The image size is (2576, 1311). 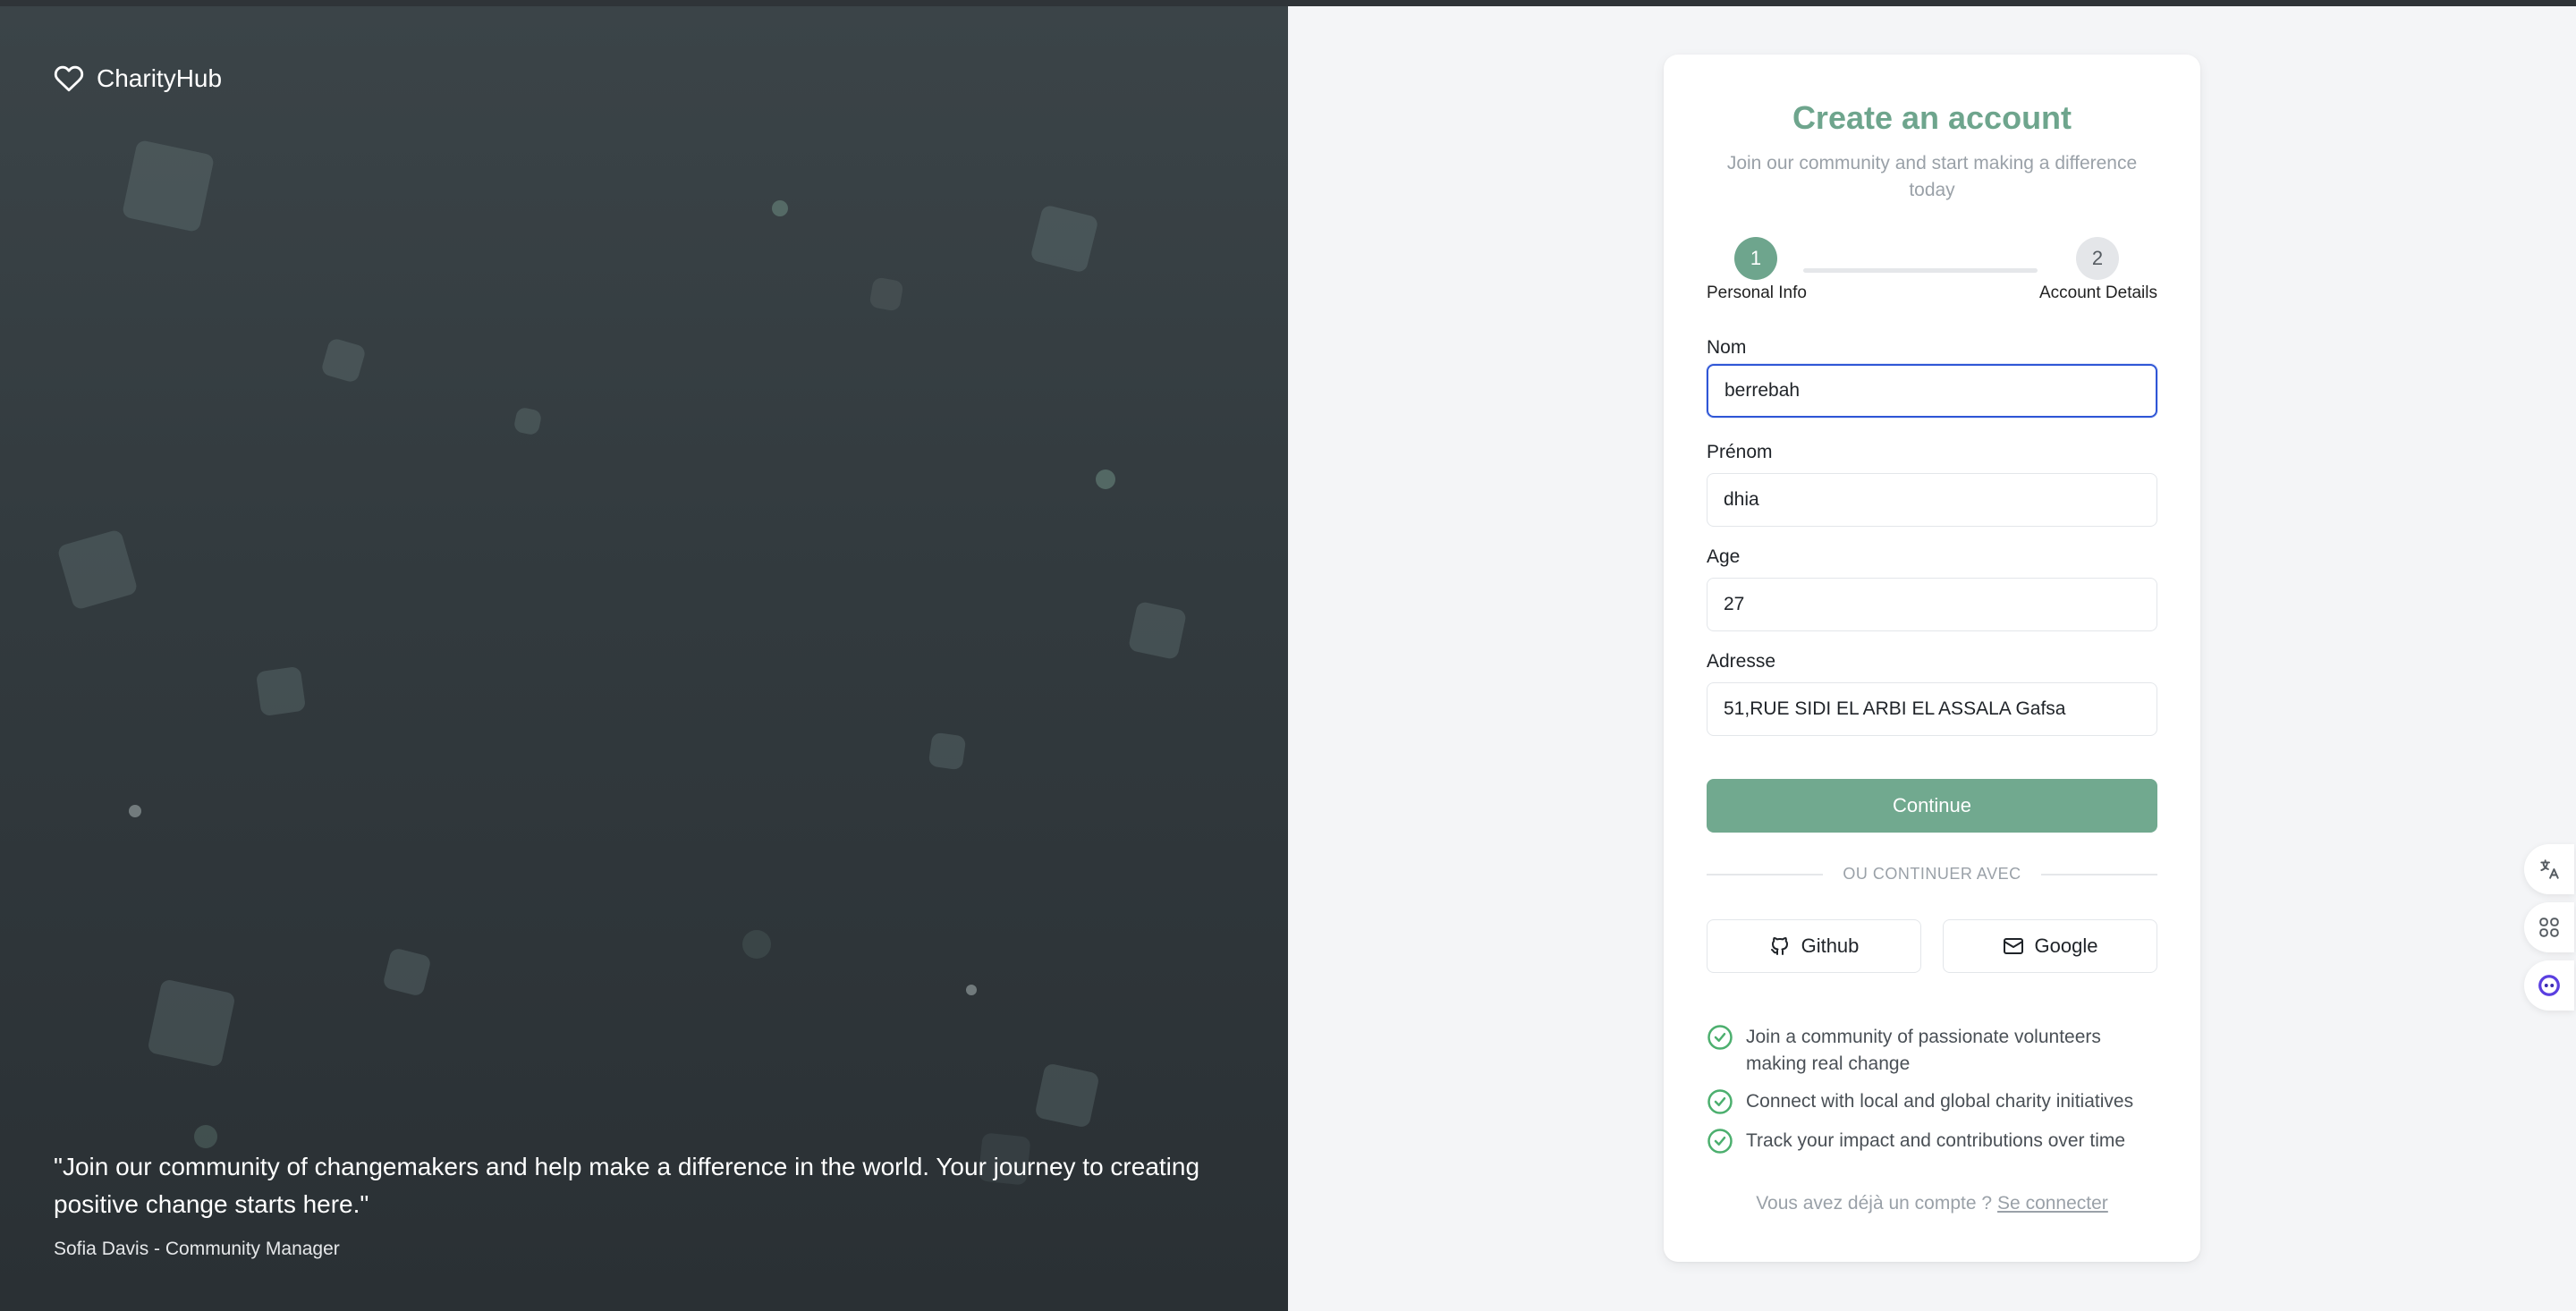 I want to click on google-label: Google, so click(x=2066, y=946).